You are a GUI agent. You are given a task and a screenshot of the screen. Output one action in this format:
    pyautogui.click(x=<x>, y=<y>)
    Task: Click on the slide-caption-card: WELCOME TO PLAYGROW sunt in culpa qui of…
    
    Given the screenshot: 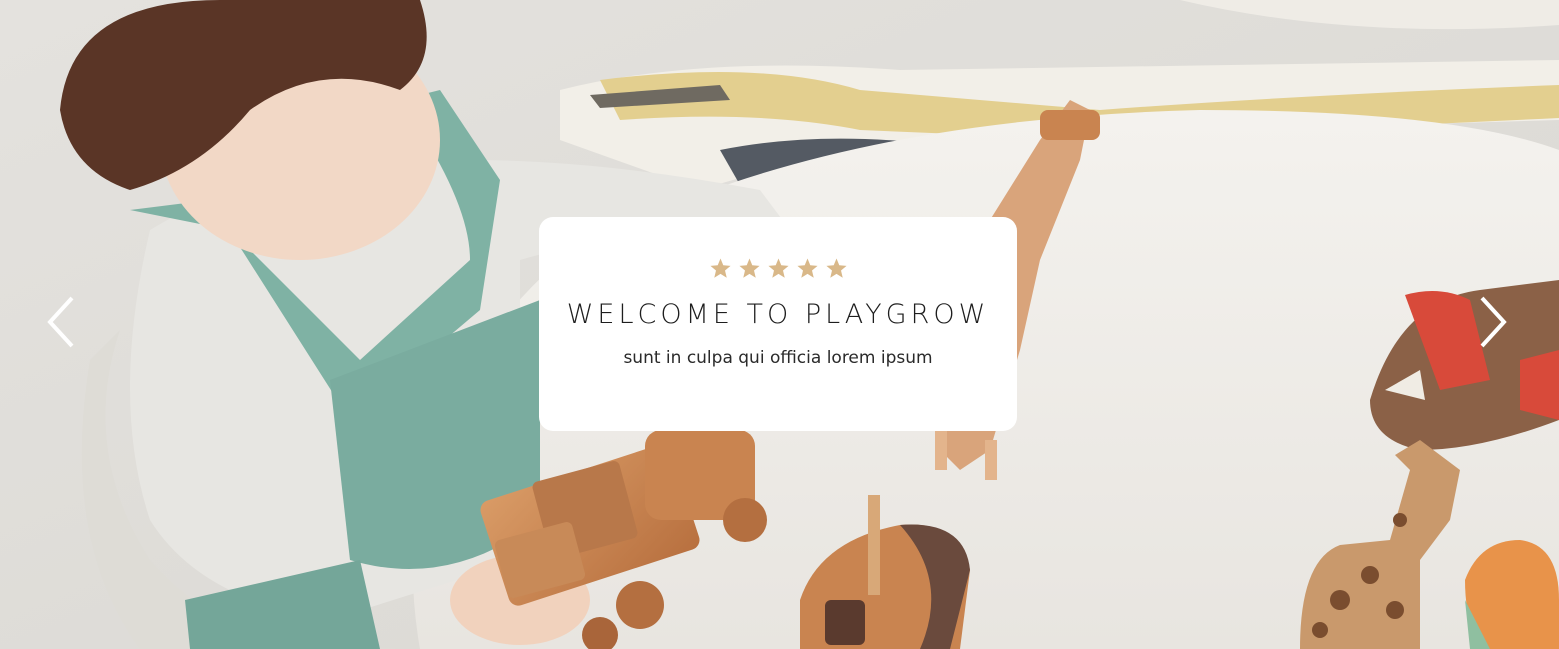 What is the action you would take?
    pyautogui.click(x=778, y=324)
    